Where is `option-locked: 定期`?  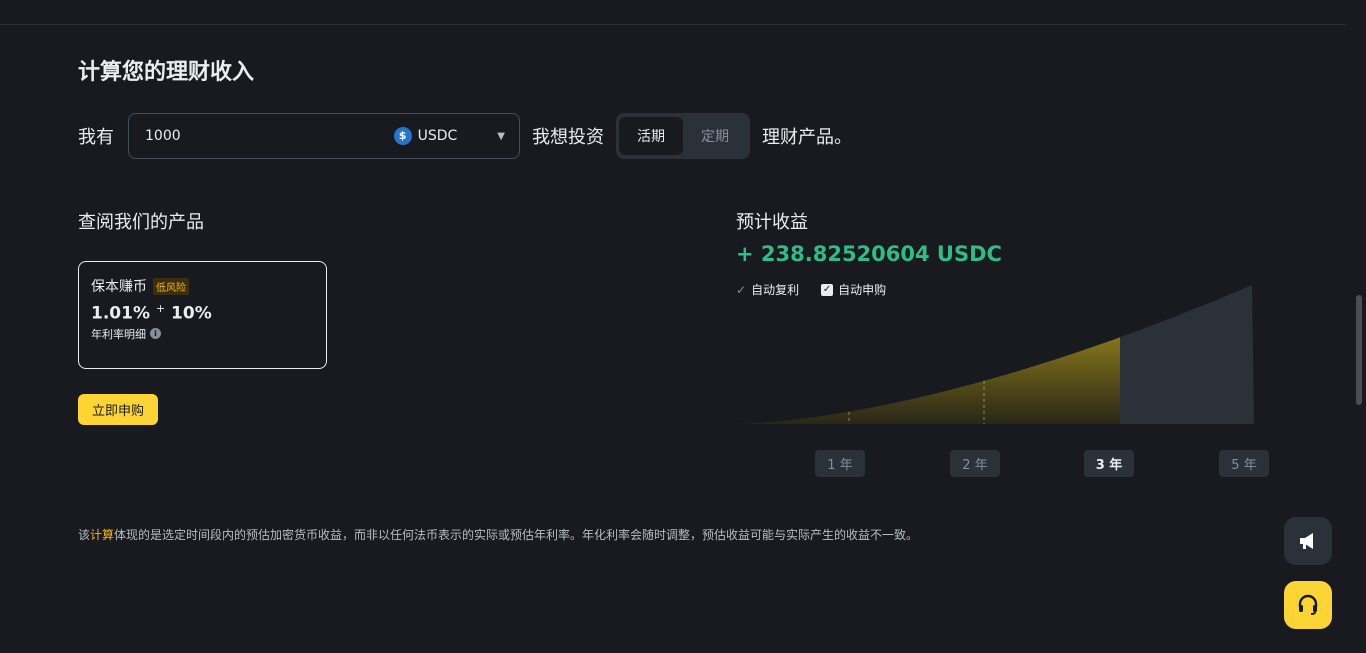 option-locked: 定期 is located at coordinates (715, 136).